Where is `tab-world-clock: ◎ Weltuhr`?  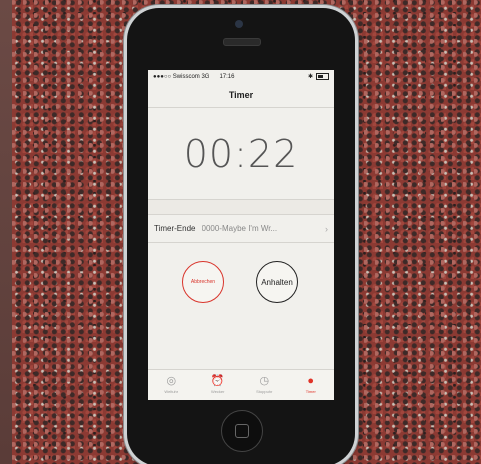 tab-world-clock: ◎ Weltuhr is located at coordinates (171, 385).